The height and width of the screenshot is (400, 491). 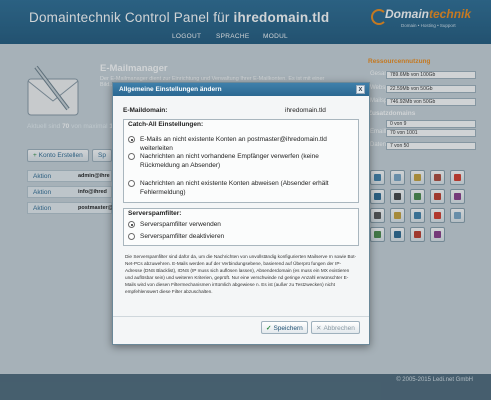 What do you see at coordinates (145, 110) in the screenshot?
I see `email-domain-label: E-Maildomain:` at bounding box center [145, 110].